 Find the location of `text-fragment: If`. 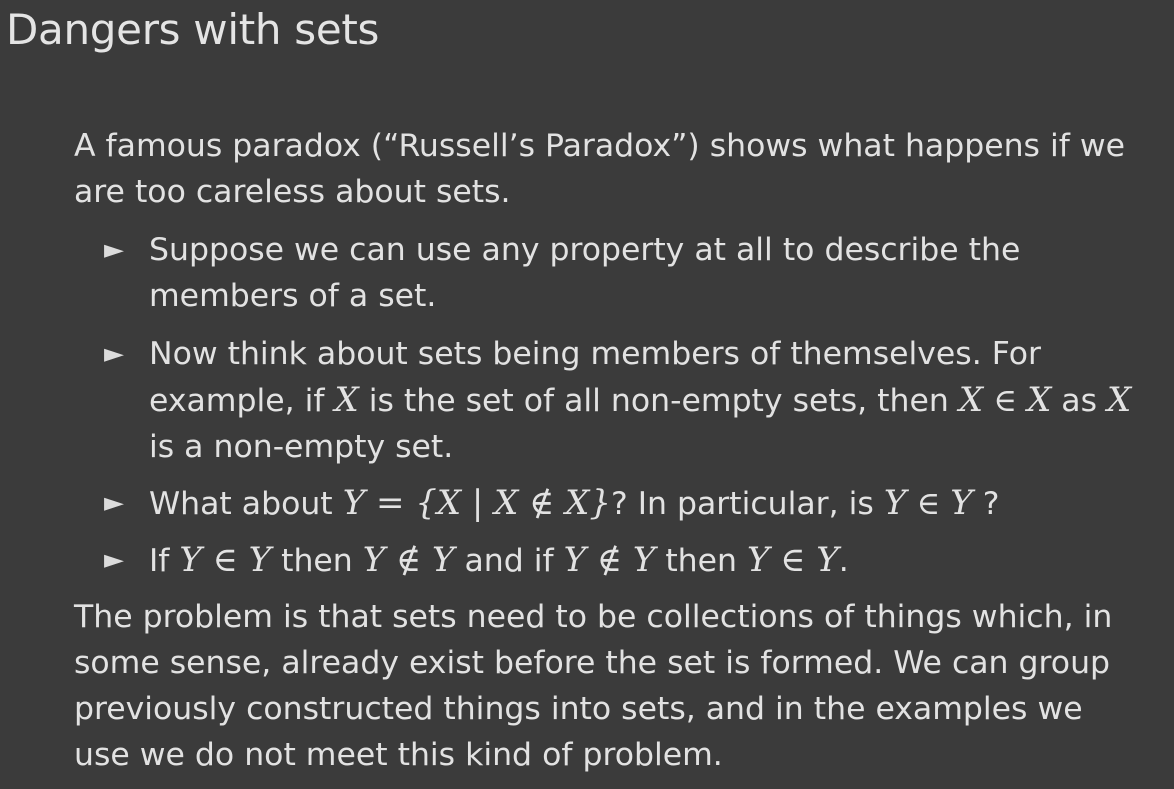

text-fragment: If is located at coordinates (164, 561).